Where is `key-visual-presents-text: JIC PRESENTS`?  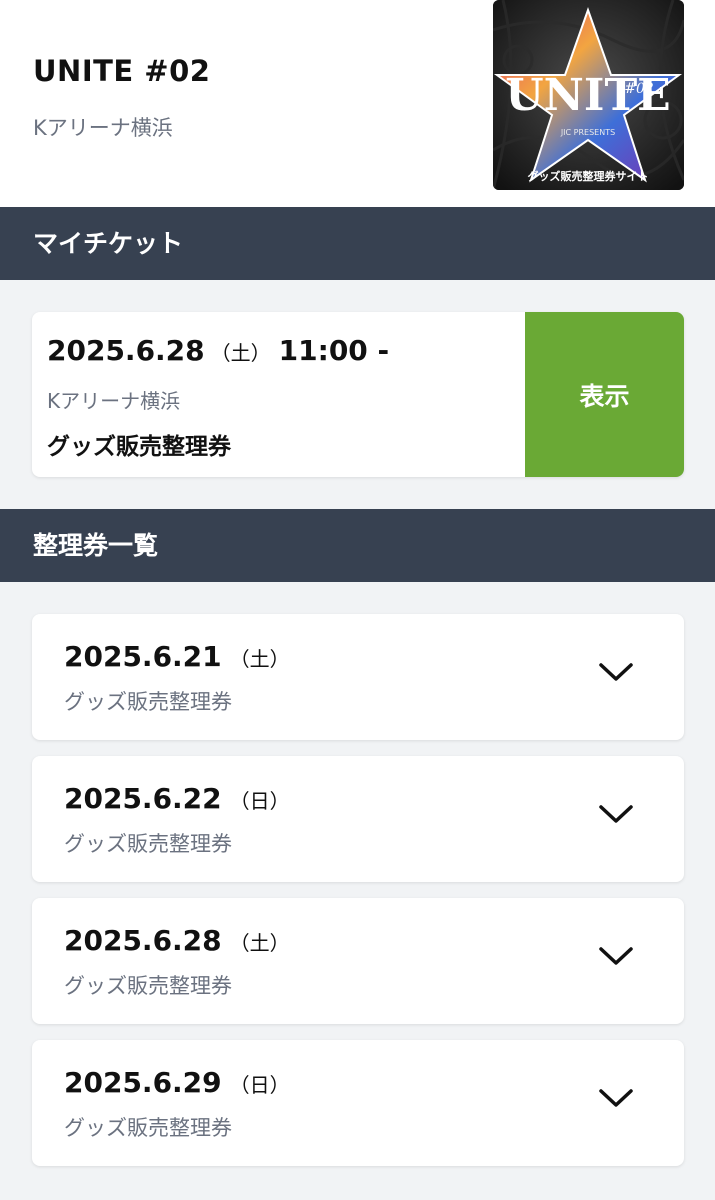
key-visual-presents-text: JIC PRESENTS is located at coordinates (587, 132).